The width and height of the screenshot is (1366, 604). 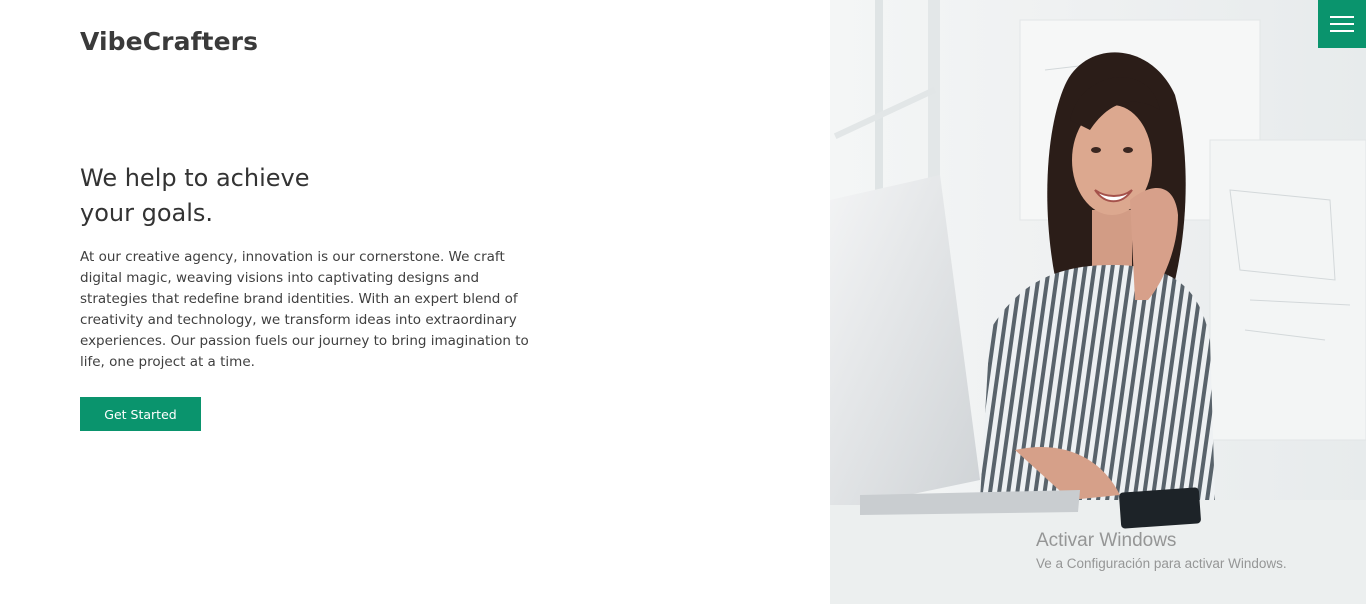 I want to click on hamburger-menu-button, so click(x=1342, y=24).